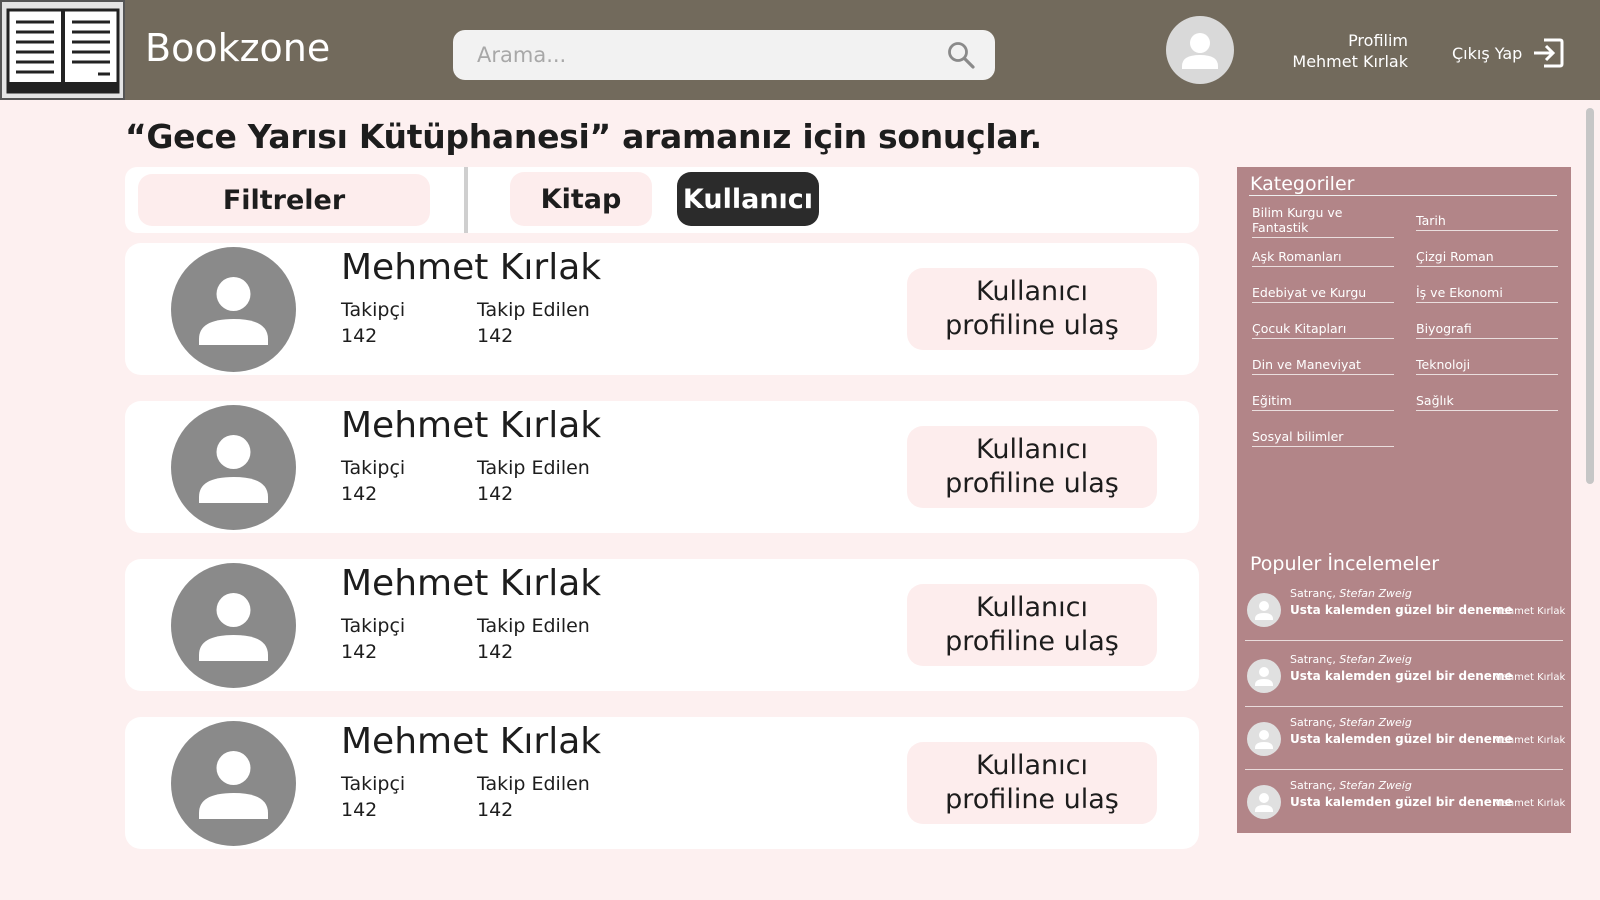 The width and height of the screenshot is (1600, 900). I want to click on tabs-divider, so click(466, 200).